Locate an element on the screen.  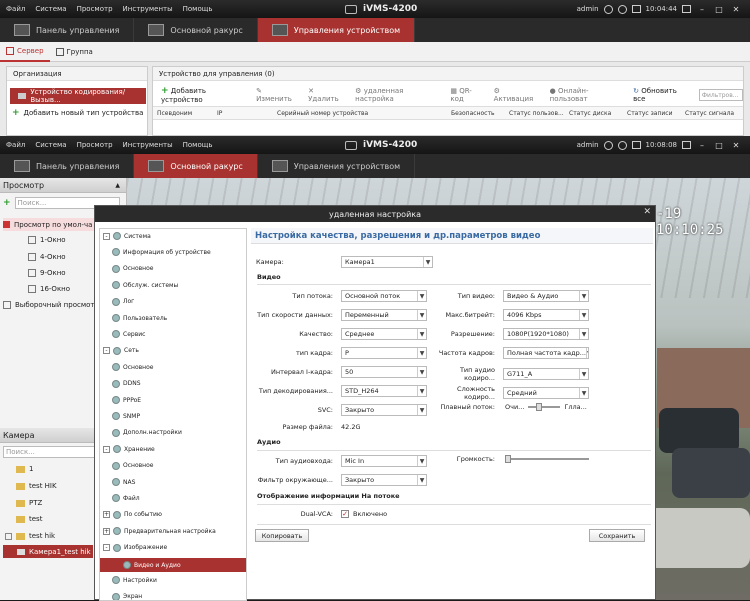
tree-item: SNMP is located at coordinates (126, 416).